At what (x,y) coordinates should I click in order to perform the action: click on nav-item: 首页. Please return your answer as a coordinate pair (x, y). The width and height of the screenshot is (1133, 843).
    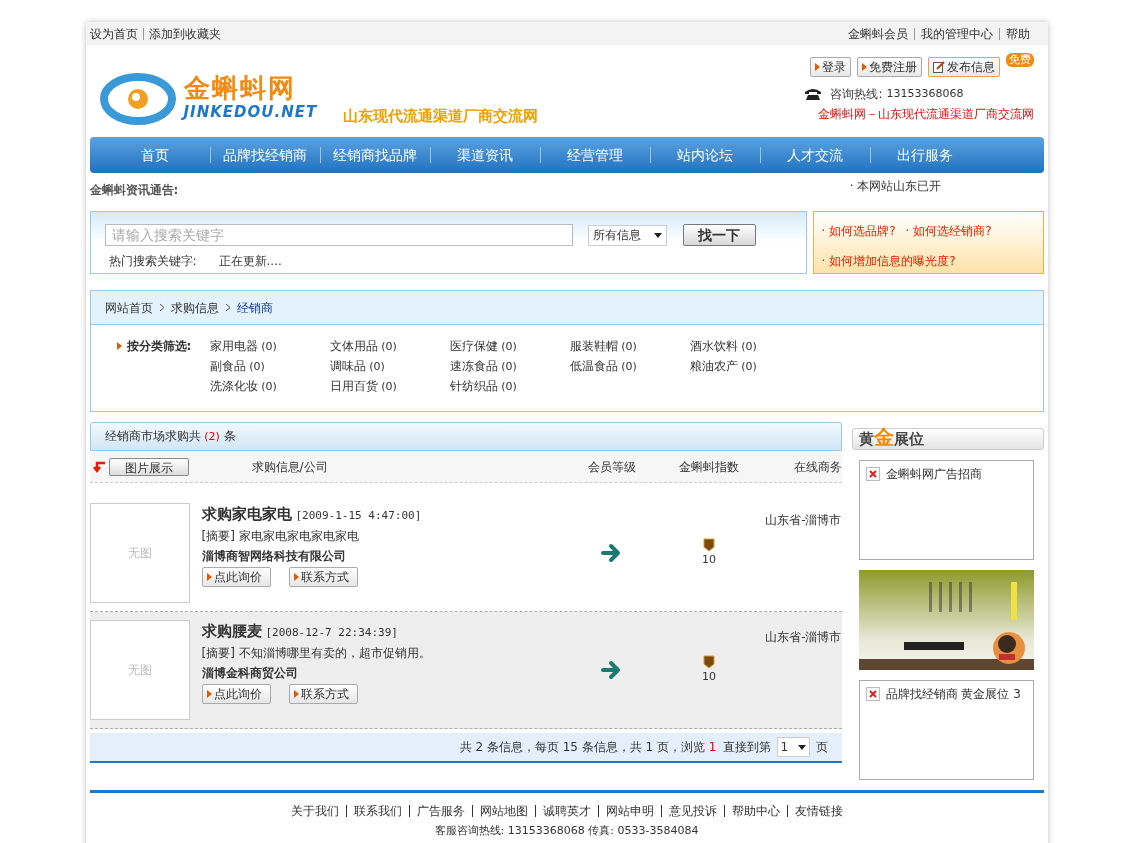
    Looking at the image, I should click on (154, 155).